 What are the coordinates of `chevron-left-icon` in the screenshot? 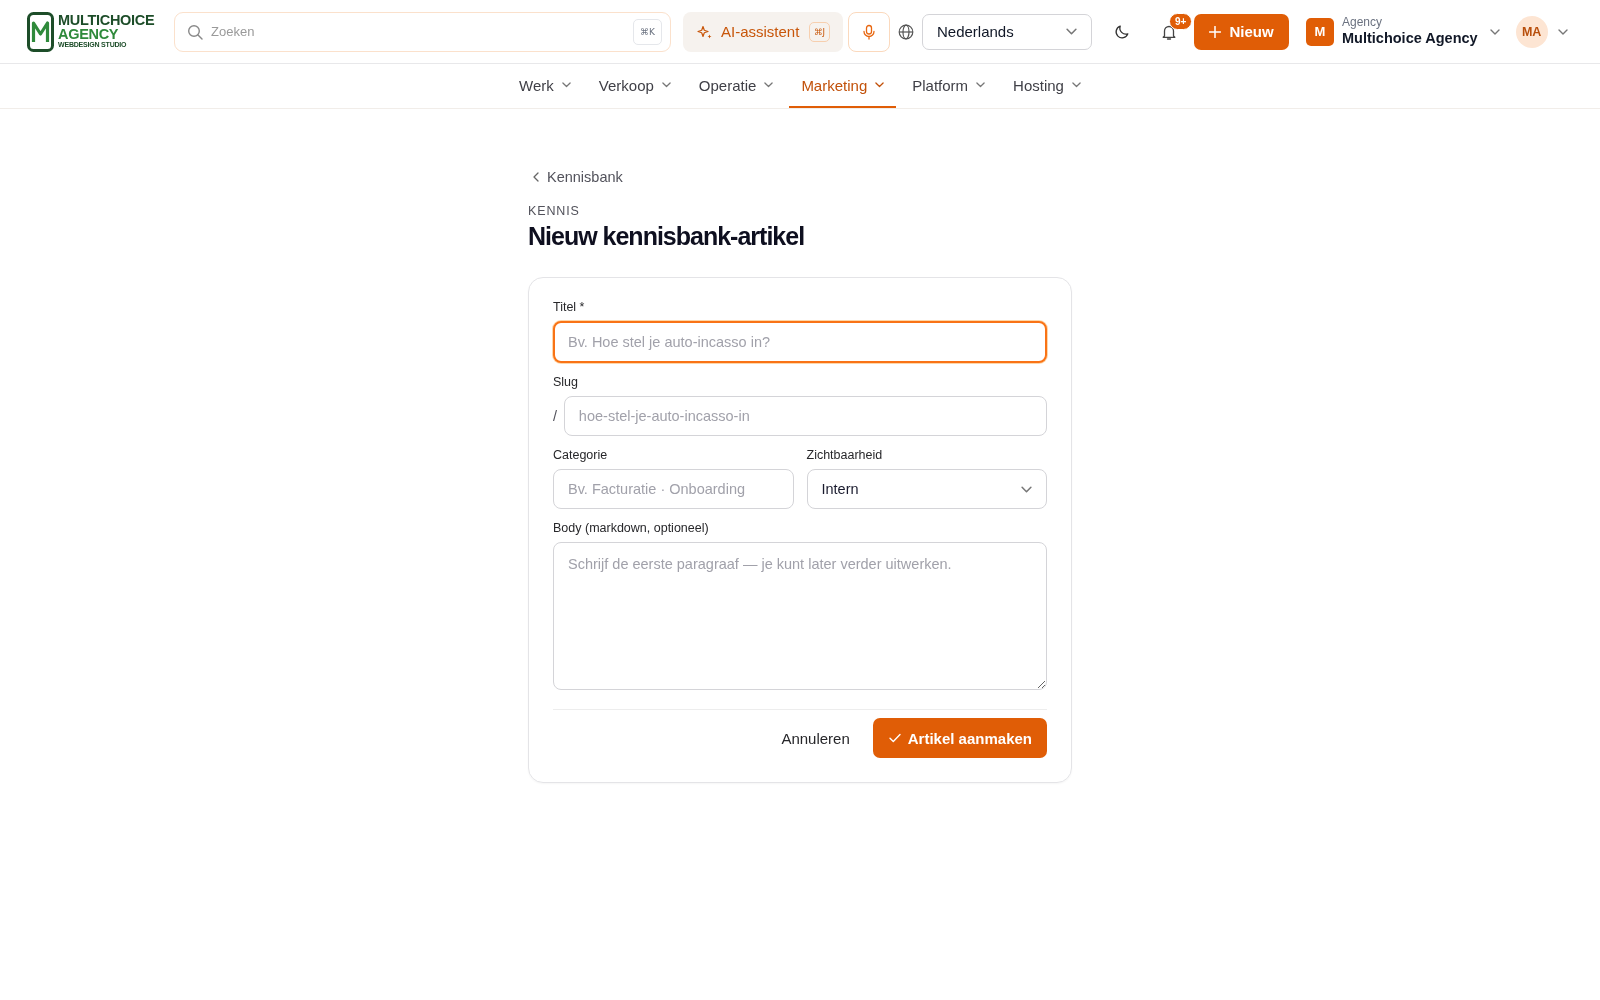 It's located at (536, 177).